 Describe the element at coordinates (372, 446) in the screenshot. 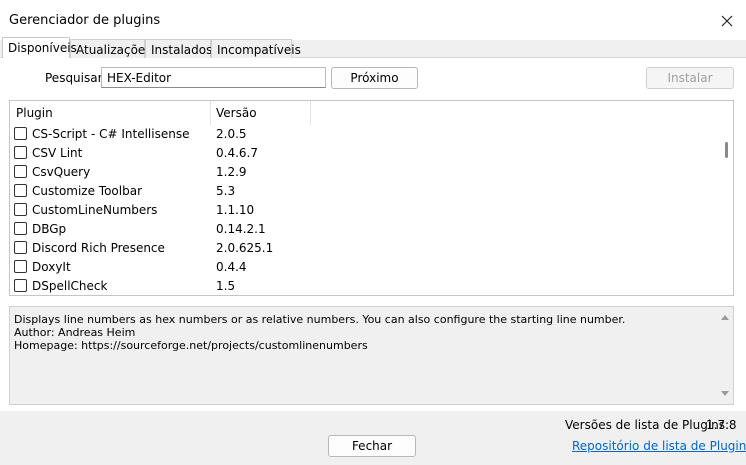

I see `close-button: Fechar` at that location.